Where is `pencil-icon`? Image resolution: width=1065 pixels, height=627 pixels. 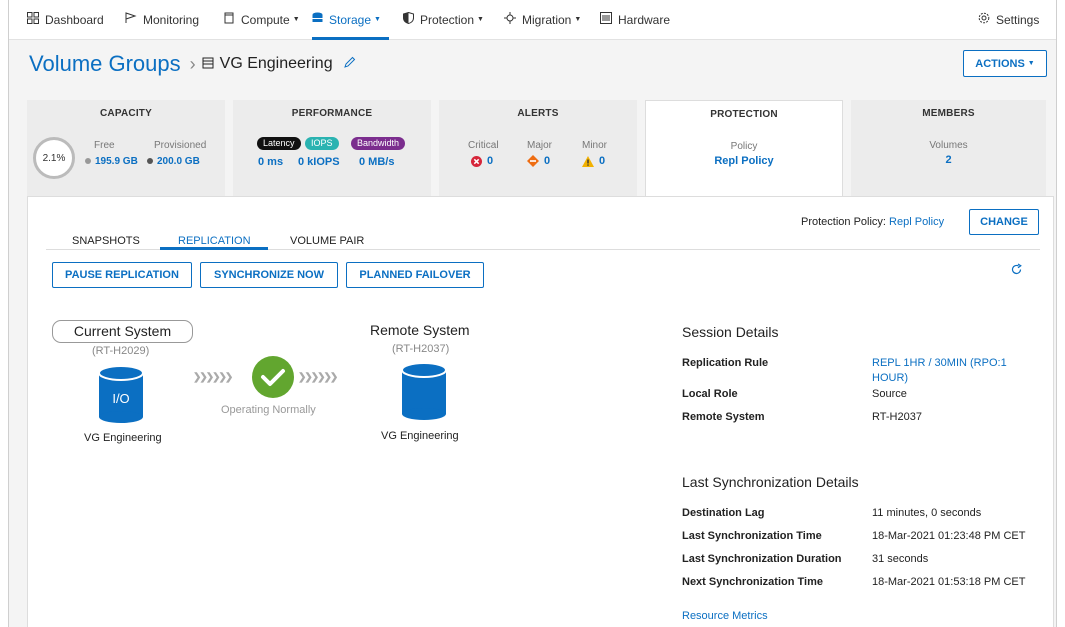
pencil-icon is located at coordinates (349, 64).